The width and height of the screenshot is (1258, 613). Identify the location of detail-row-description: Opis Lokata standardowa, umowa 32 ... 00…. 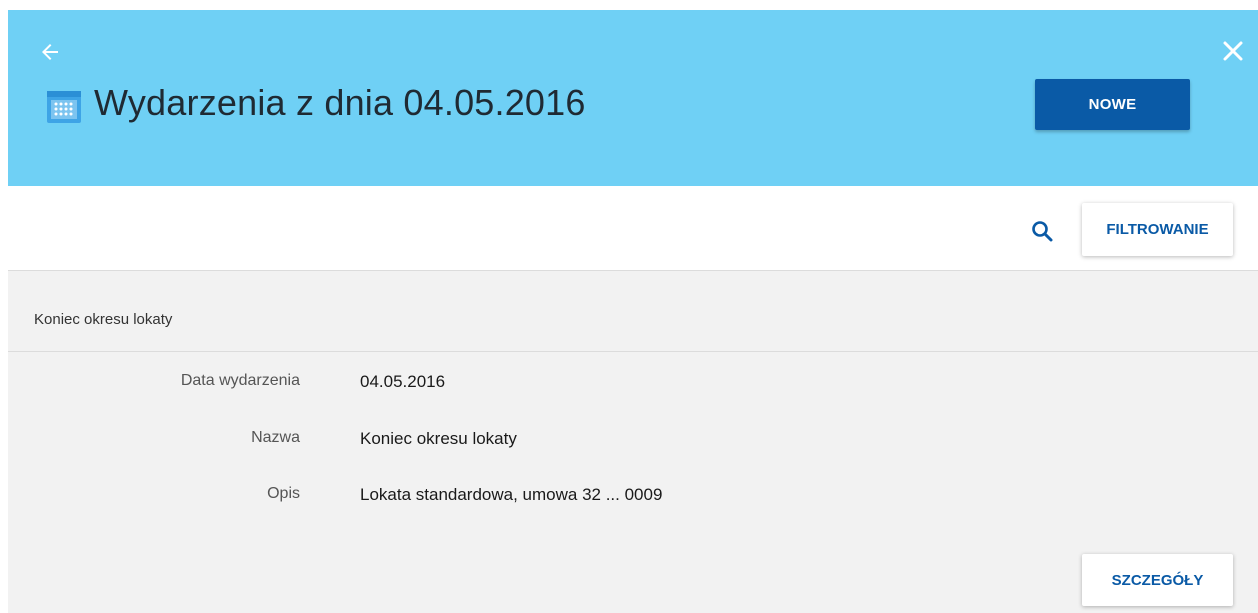
(633, 497).